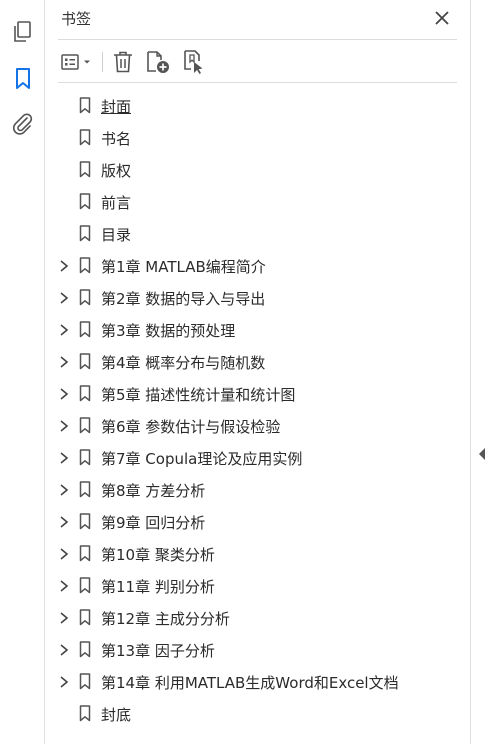  Describe the element at coordinates (258, 170) in the screenshot. I see `bookmark-item: 版权` at that location.